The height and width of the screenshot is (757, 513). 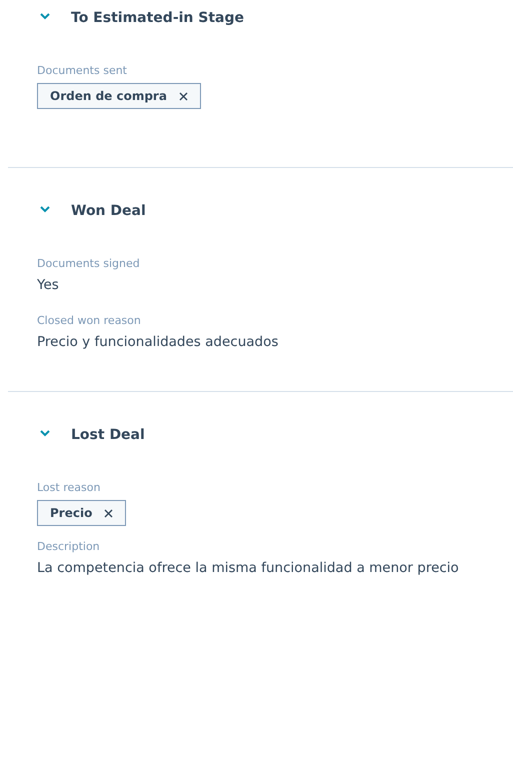 I want to click on tag-text: Orden de compra, so click(x=108, y=96).